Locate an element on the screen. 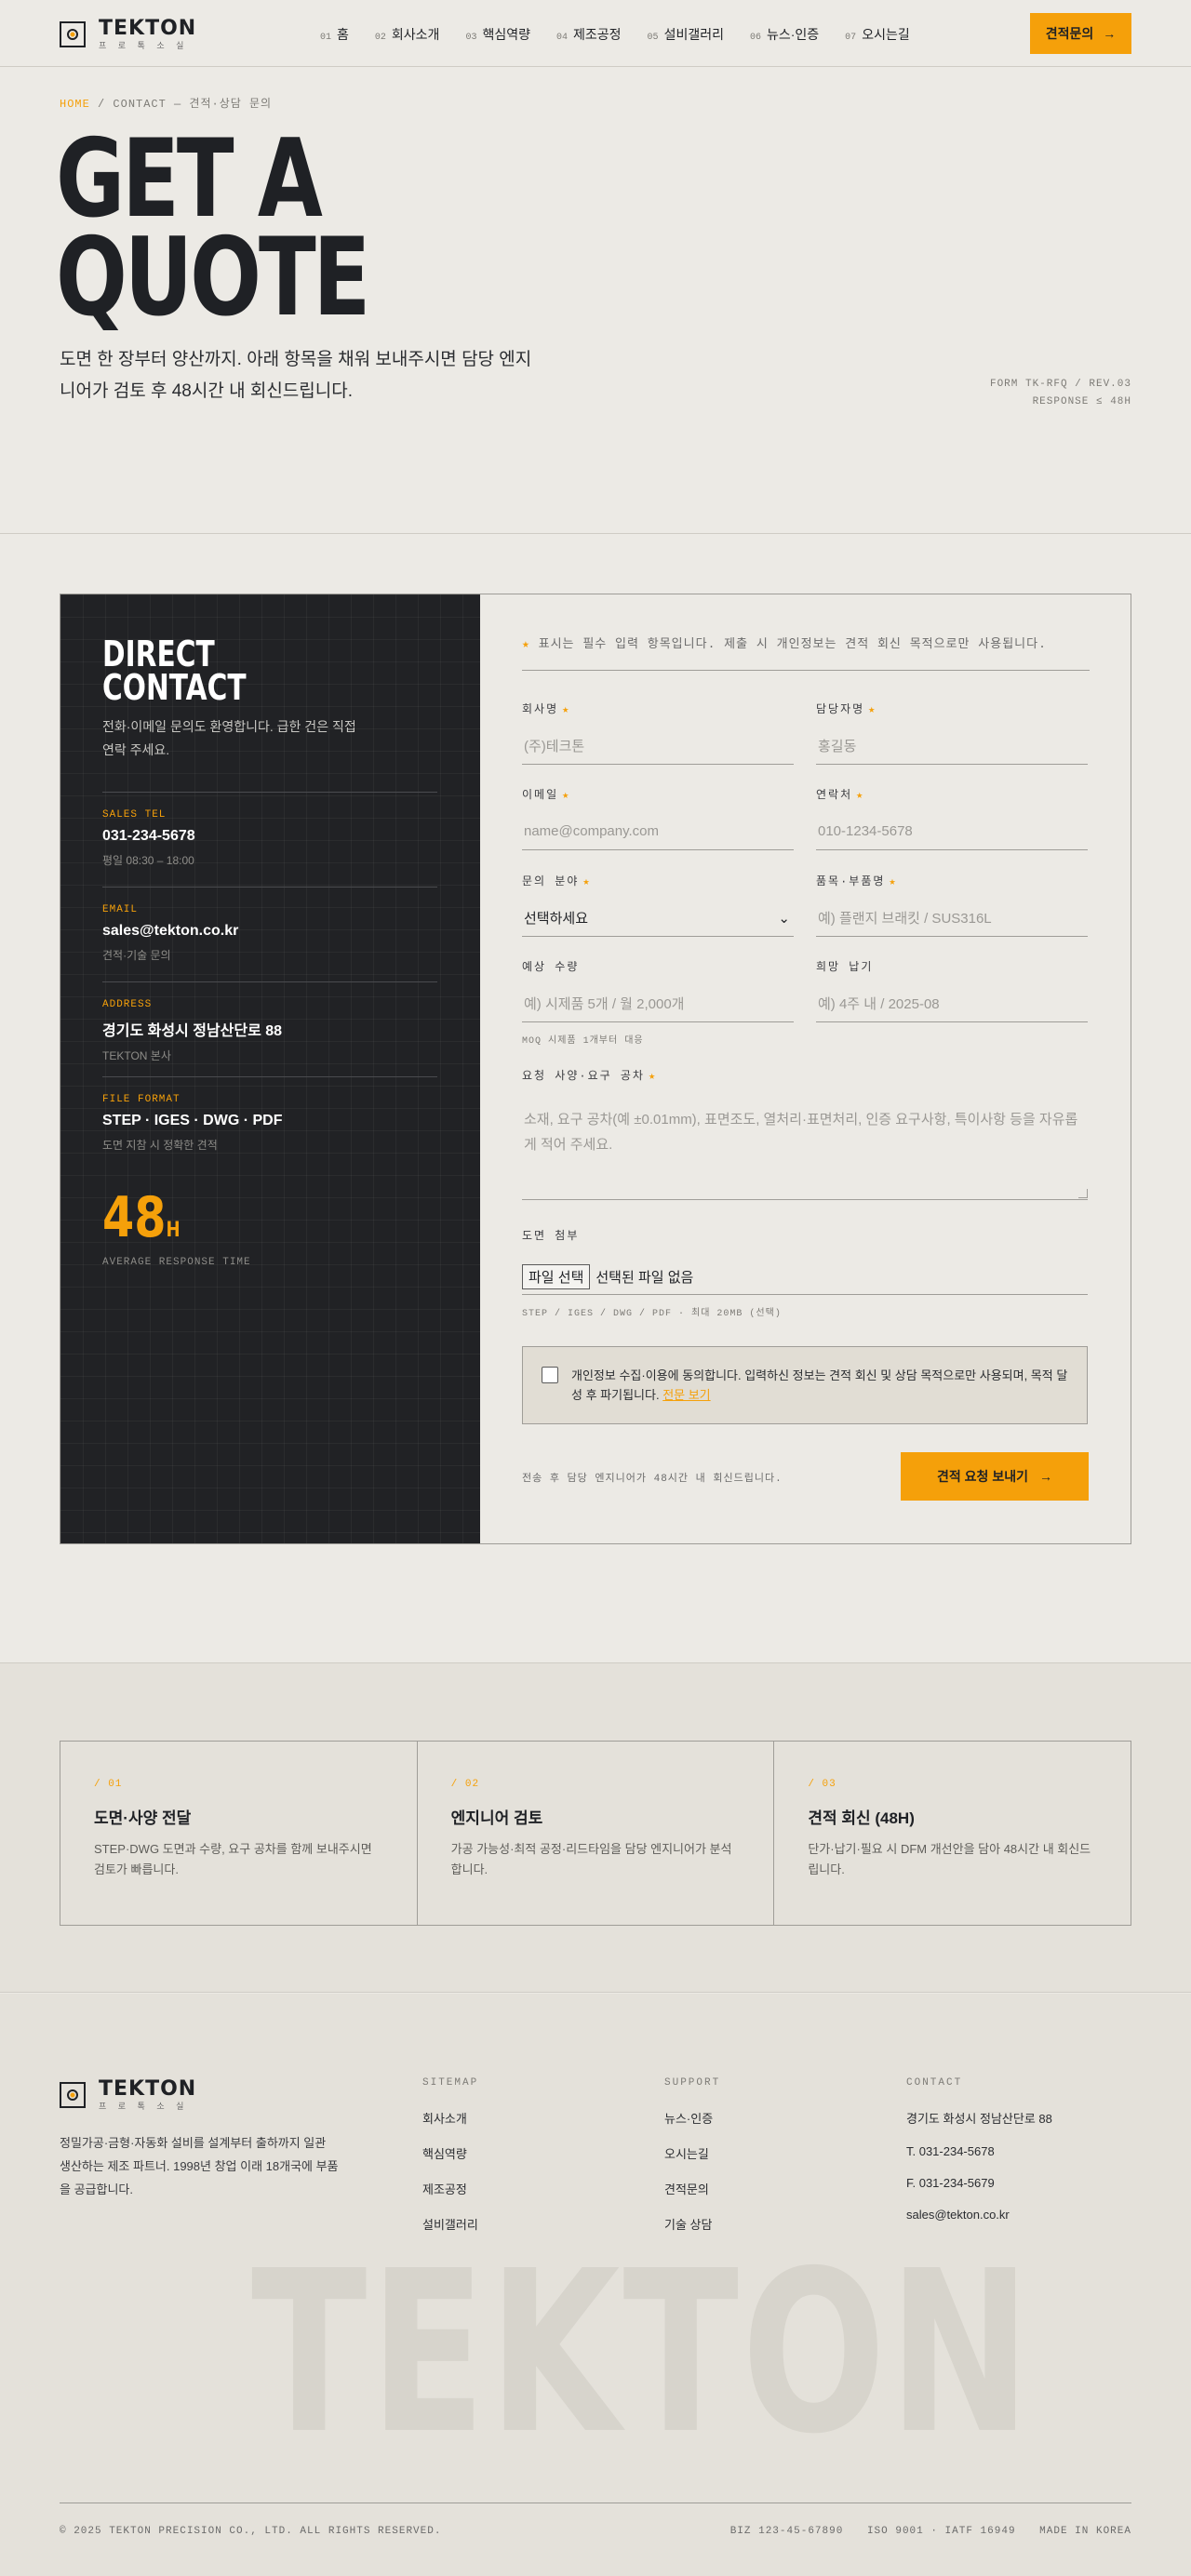  address-value: 경기도 화성시 정남산단로 88 is located at coordinates (192, 1031).